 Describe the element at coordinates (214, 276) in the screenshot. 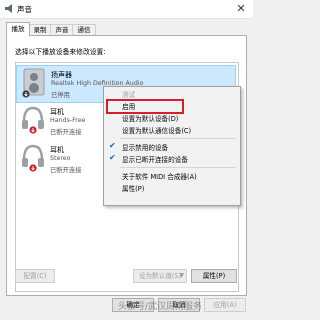

I see `properties-button: 属性(P)` at that location.